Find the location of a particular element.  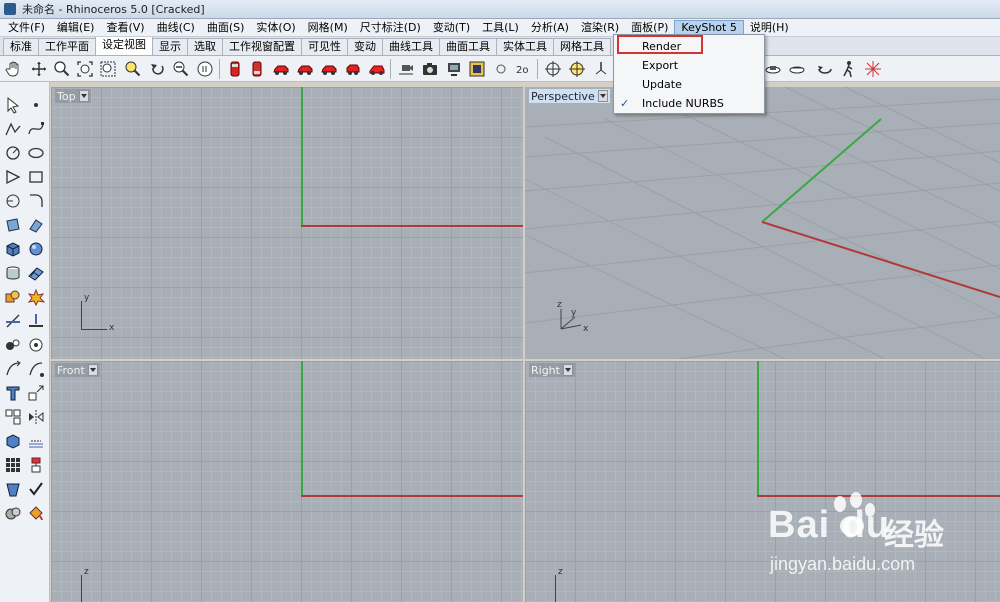

tab-set-view: 设定视图 is located at coordinates (124, 46).